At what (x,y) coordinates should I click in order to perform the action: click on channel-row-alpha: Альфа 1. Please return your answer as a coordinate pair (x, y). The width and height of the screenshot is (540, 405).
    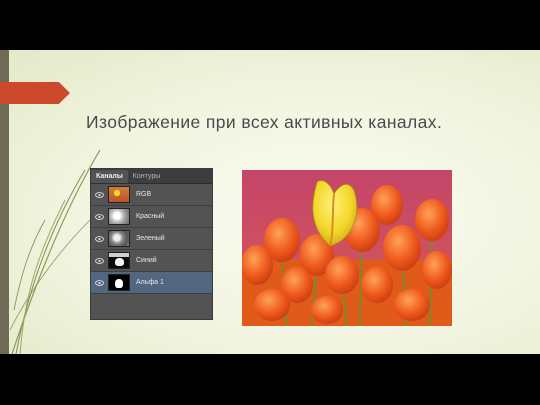
    Looking at the image, I should click on (151, 283).